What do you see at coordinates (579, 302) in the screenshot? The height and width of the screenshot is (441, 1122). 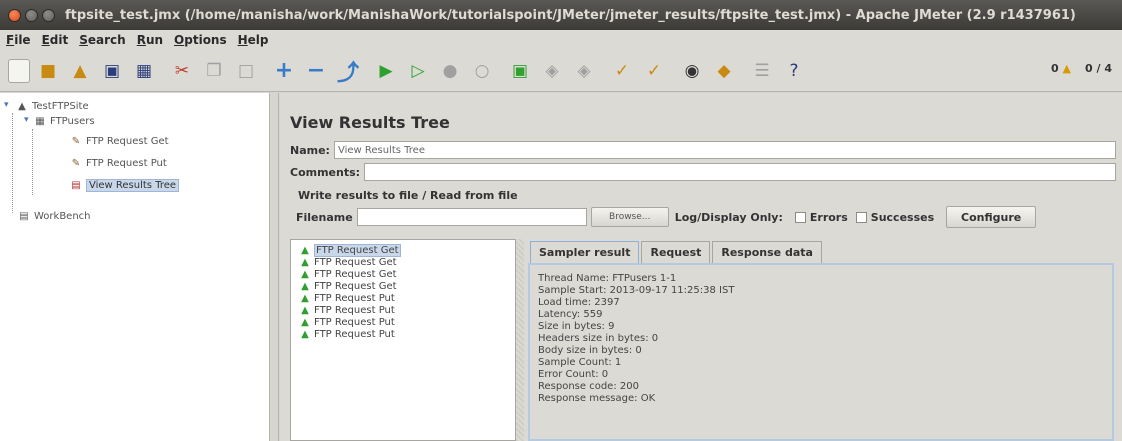 I see `sampler-result-line: Load time: 2397` at bounding box center [579, 302].